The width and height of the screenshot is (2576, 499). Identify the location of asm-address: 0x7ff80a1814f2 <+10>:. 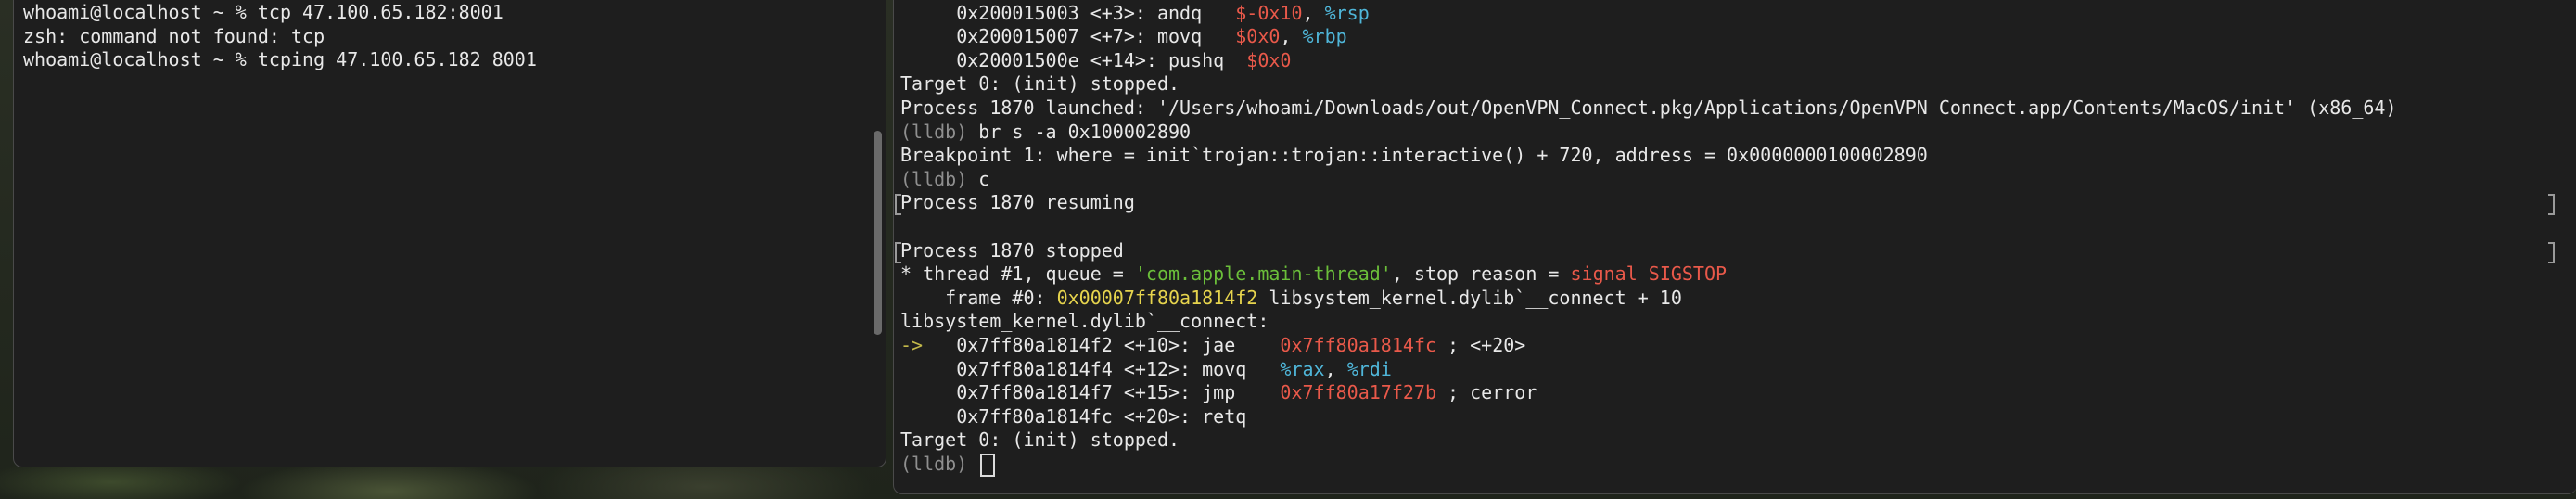
(1074, 344).